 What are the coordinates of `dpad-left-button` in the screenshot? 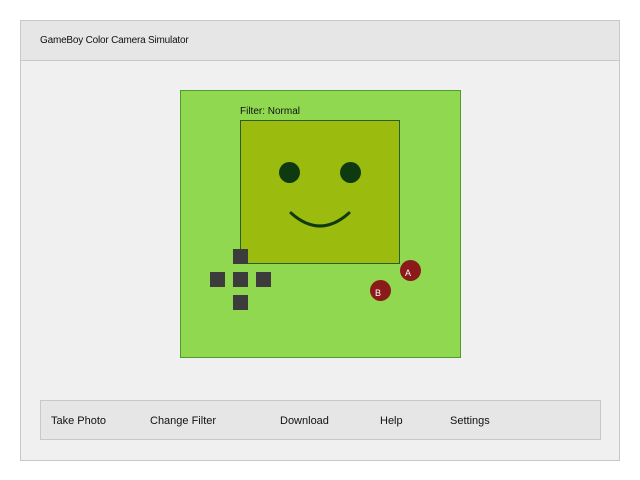 It's located at (217, 279).